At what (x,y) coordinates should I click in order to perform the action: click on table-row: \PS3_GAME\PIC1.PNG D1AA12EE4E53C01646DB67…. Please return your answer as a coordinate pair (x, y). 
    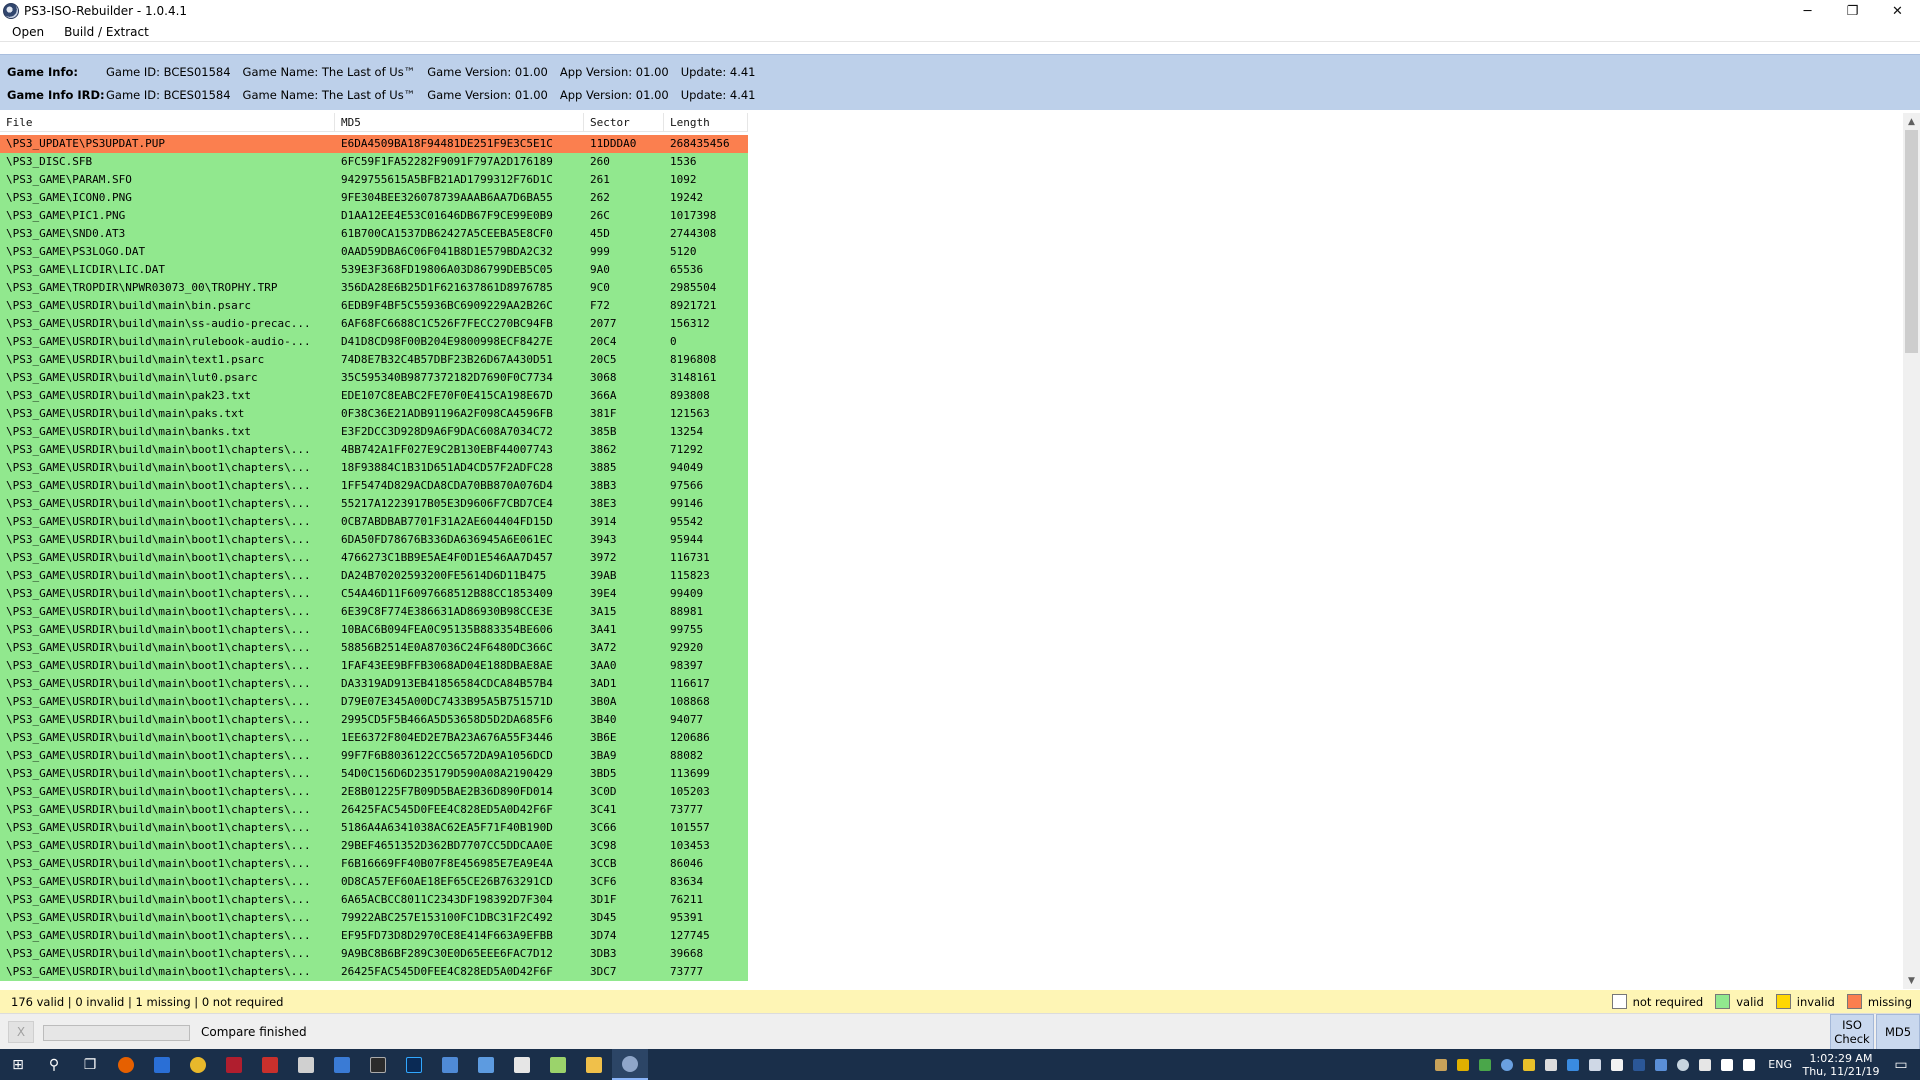
    Looking at the image, I should click on (374, 216).